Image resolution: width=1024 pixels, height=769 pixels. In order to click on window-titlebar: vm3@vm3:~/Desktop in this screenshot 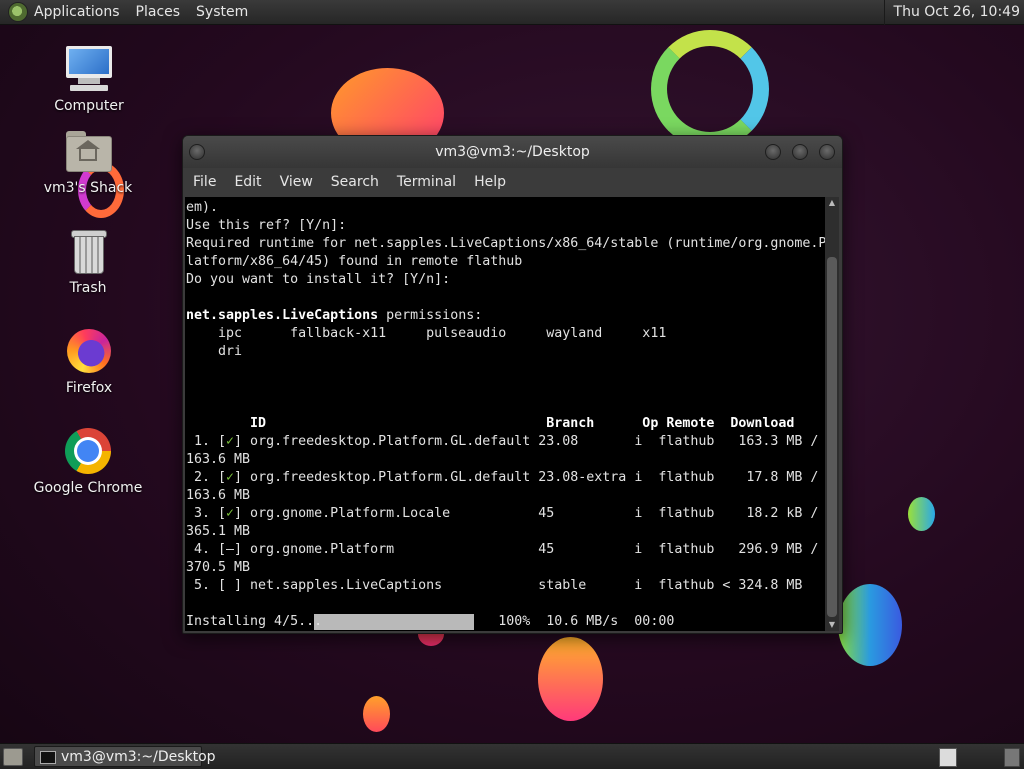, I will do `click(512, 152)`.